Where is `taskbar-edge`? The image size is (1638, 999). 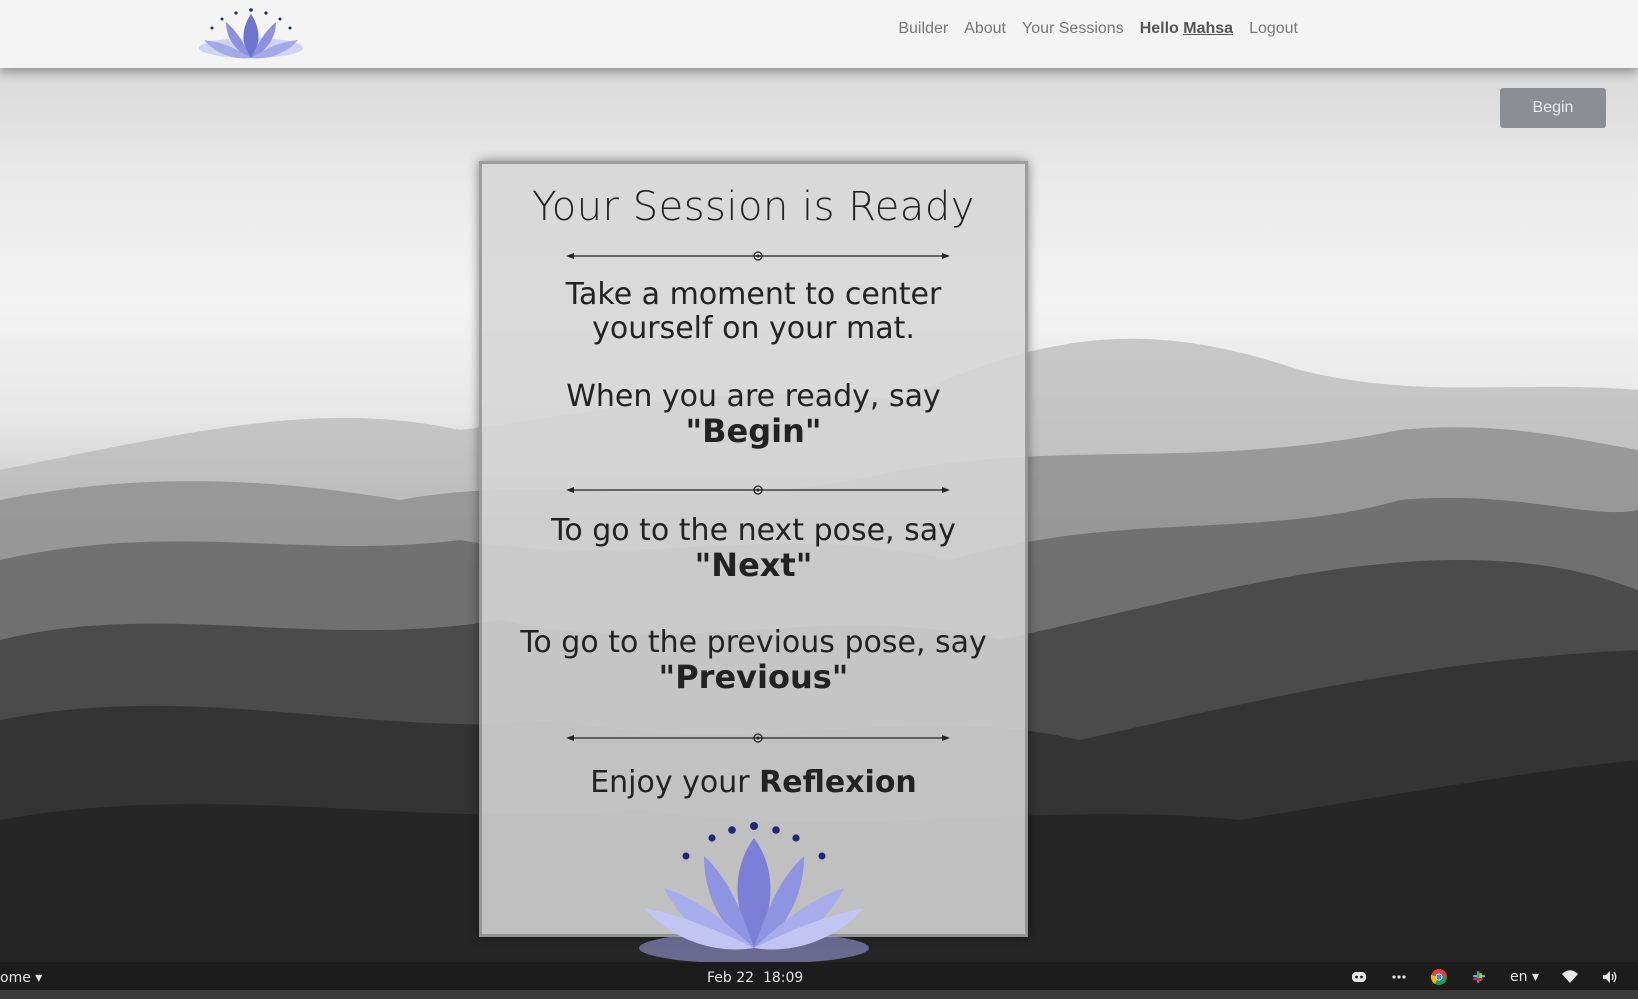 taskbar-edge is located at coordinates (819, 994).